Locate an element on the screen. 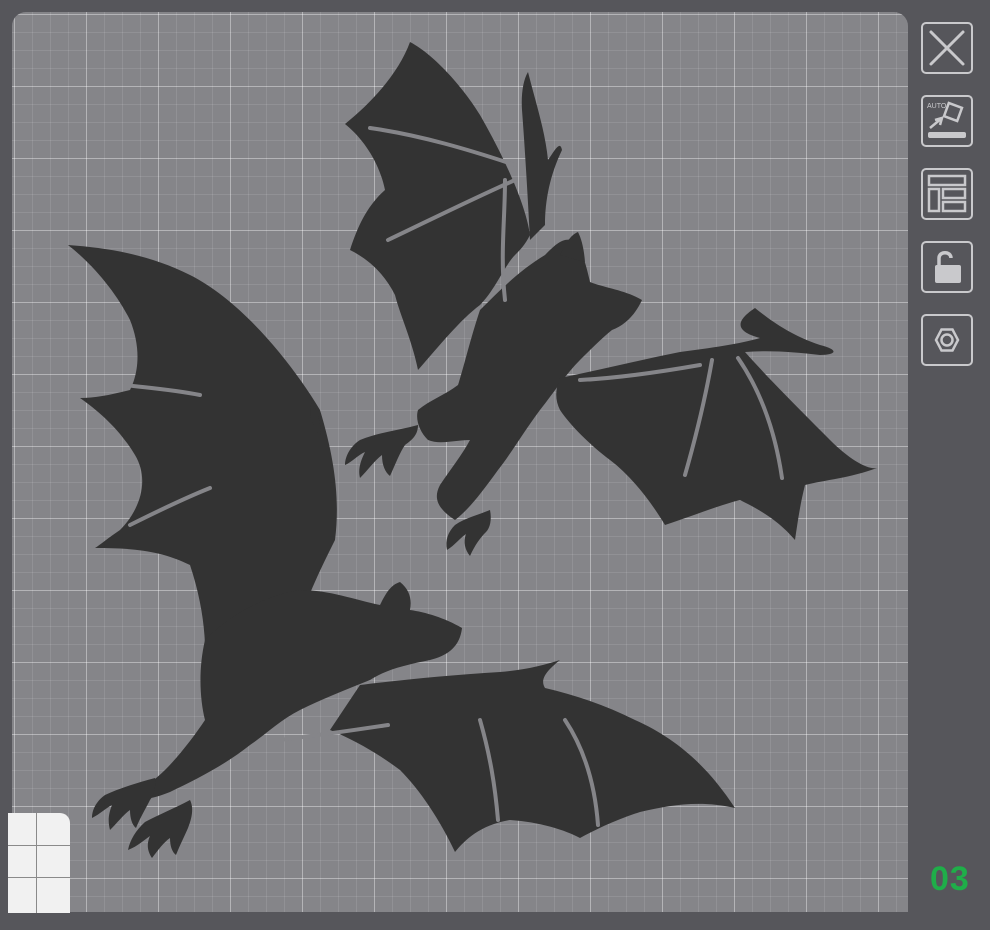 Image resolution: width=990 pixels, height=930 pixels. lower-bat-right-wing is located at coordinates (532, 756).